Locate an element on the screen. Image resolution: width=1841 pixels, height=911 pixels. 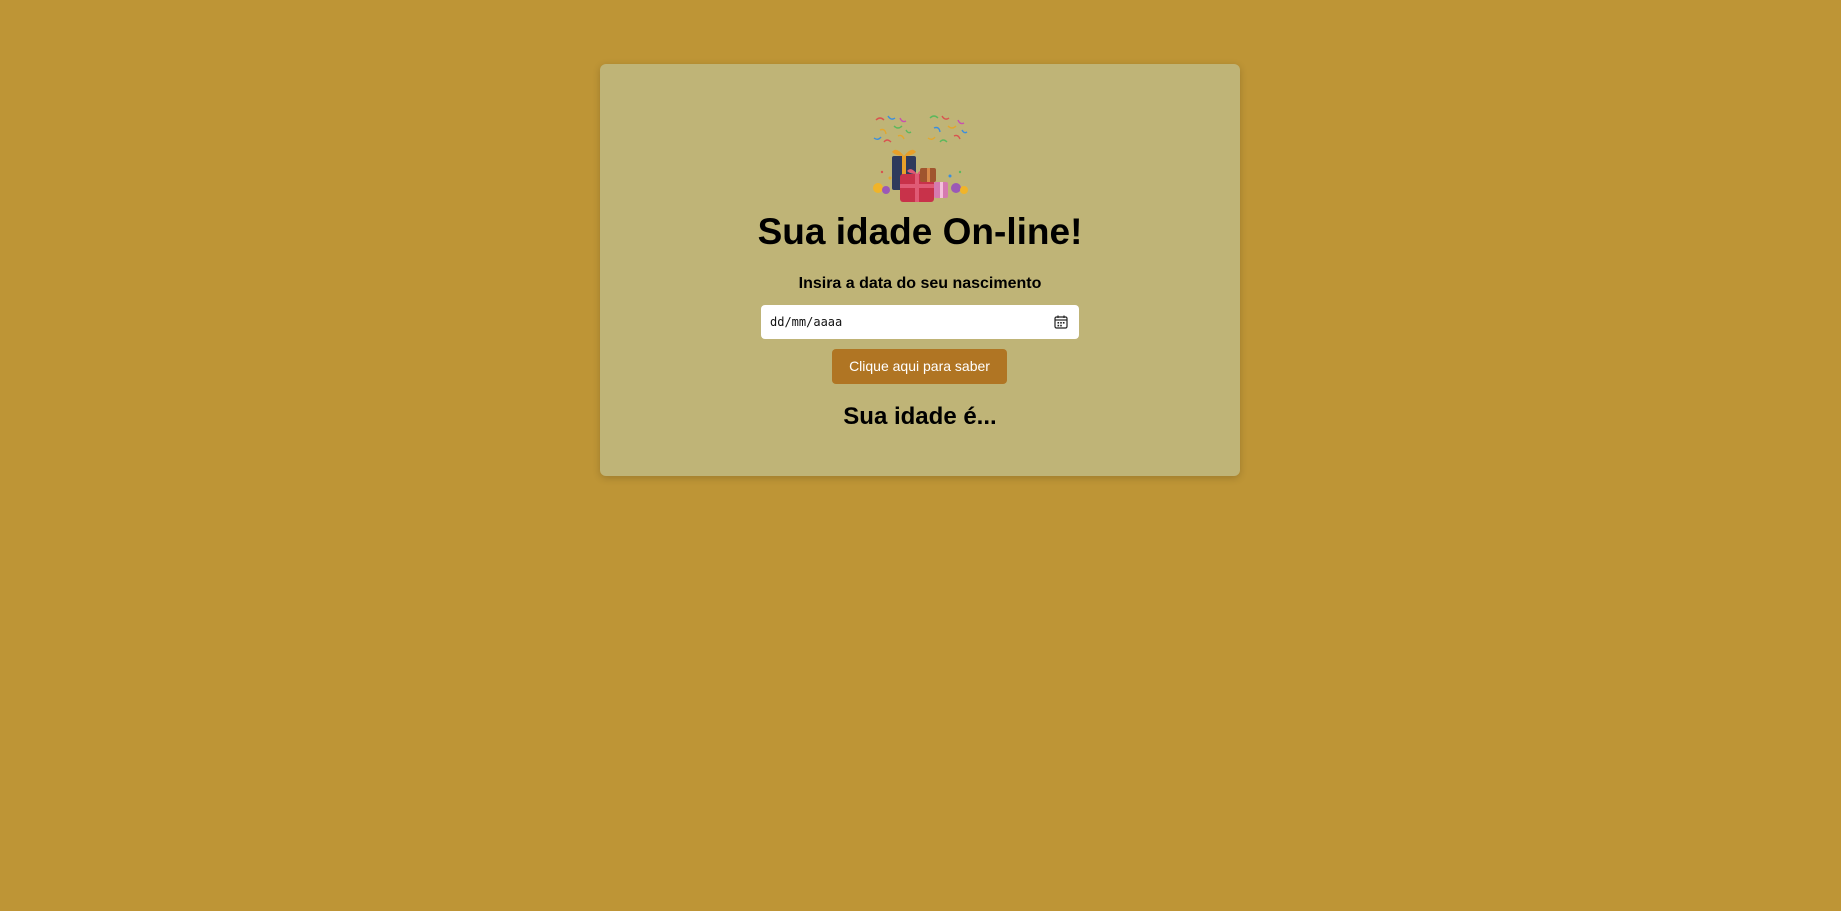
page-title: Sua idade On-line! is located at coordinates (920, 231).